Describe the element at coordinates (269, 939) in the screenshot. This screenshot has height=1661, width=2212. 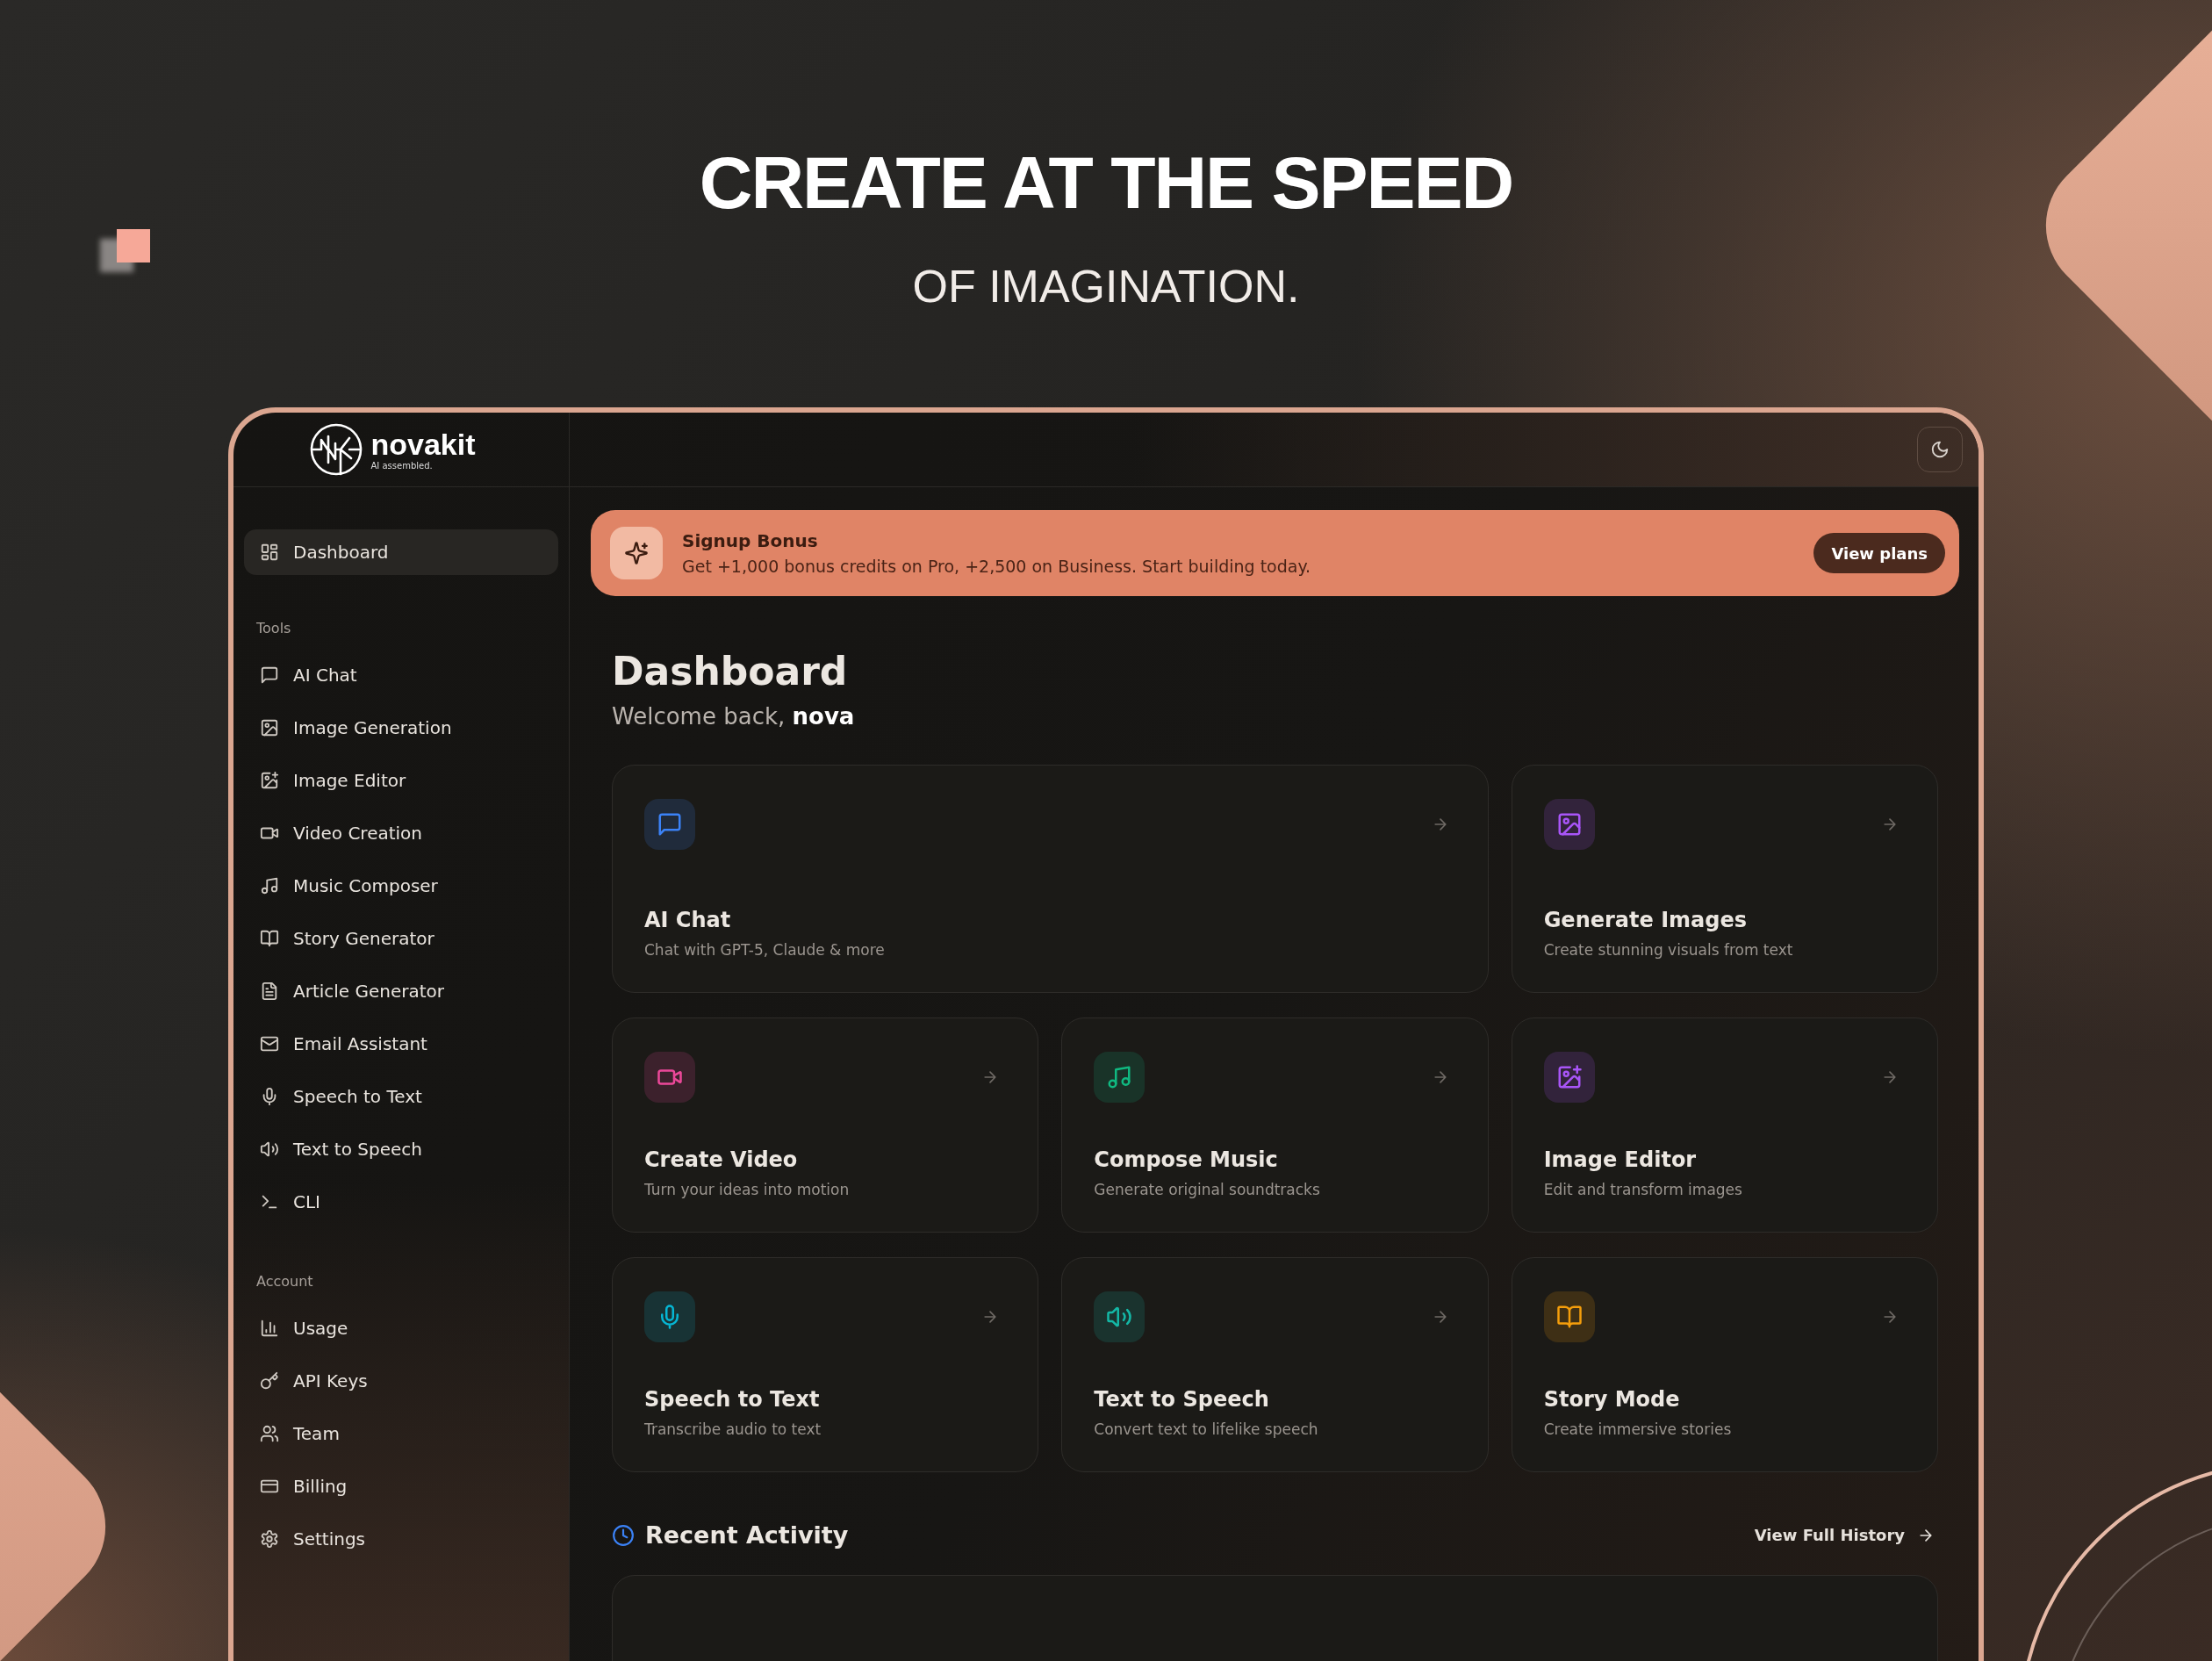
I see `open-book-icon` at that location.